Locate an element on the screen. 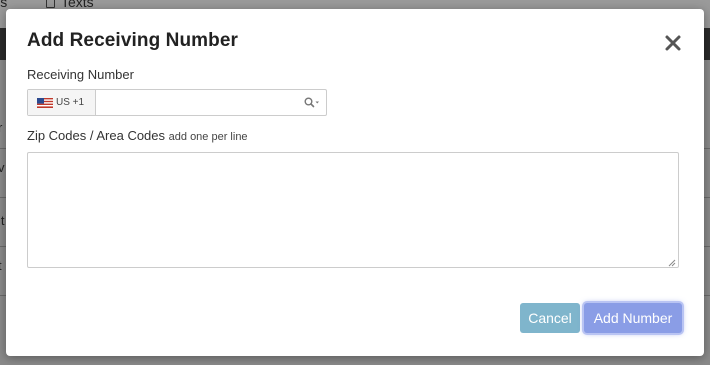 This screenshot has width=710, height=365. zip-codes-label: Zip Codes / Area Codes add one per line is located at coordinates (137, 135).